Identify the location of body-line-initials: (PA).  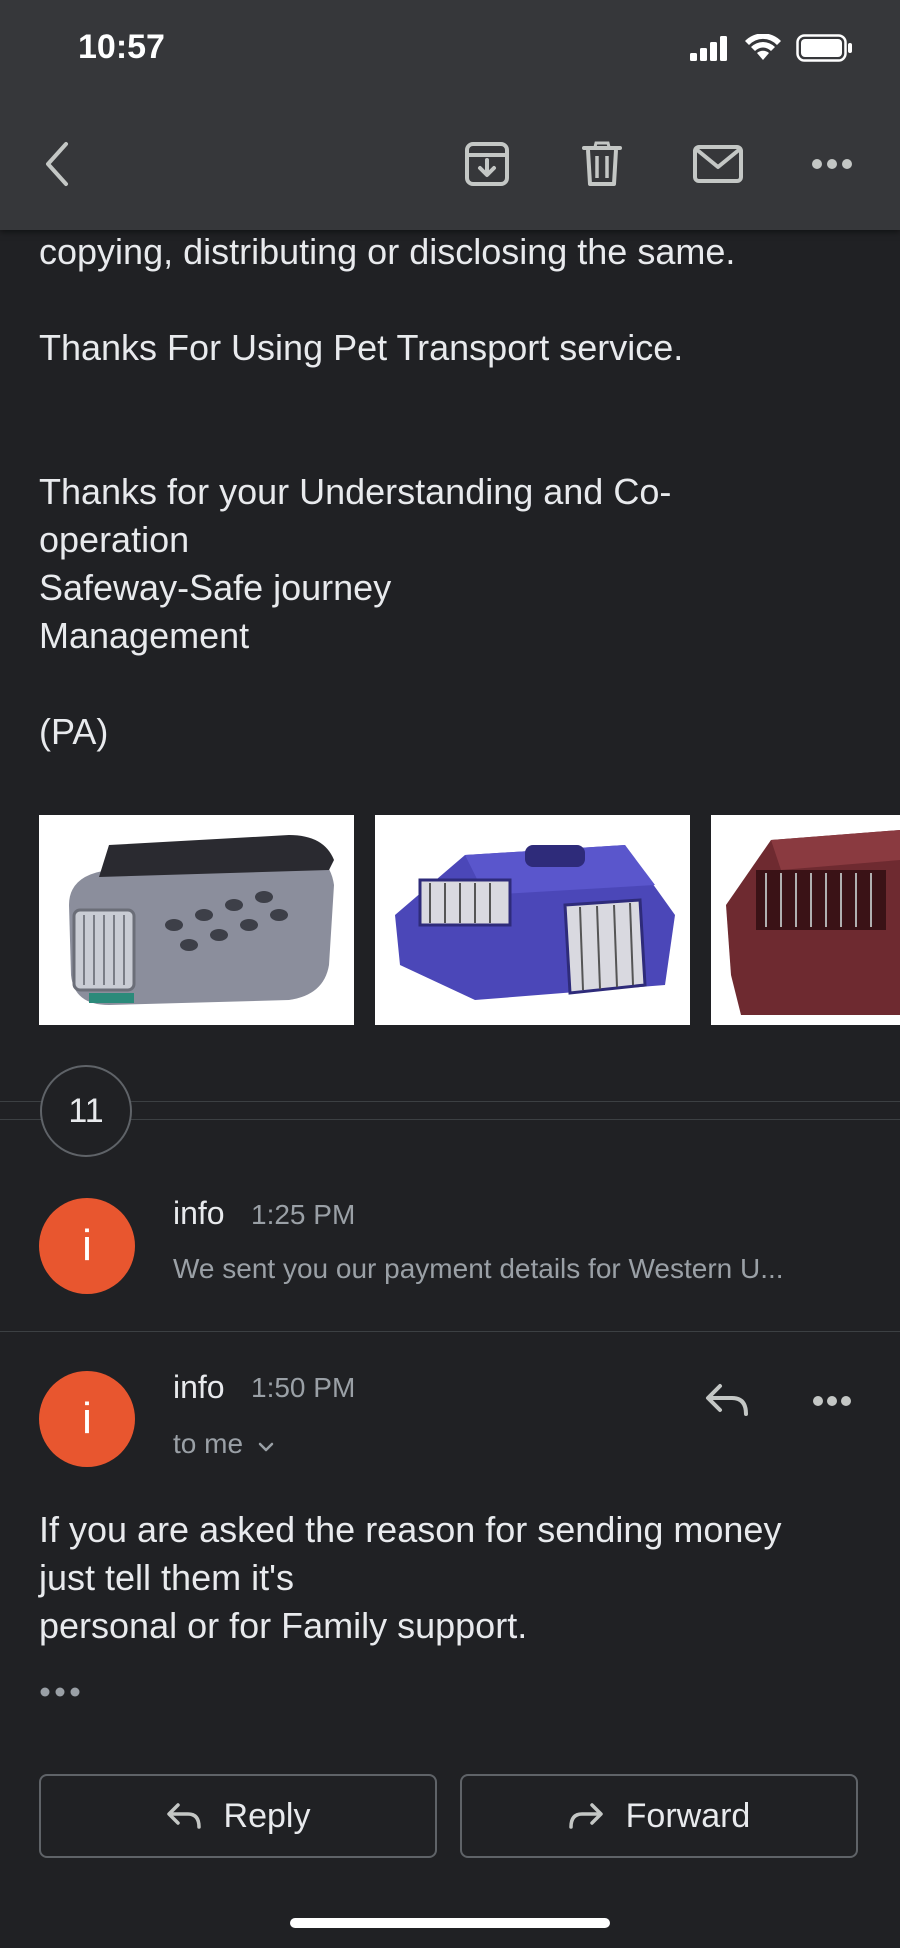
(74, 731).